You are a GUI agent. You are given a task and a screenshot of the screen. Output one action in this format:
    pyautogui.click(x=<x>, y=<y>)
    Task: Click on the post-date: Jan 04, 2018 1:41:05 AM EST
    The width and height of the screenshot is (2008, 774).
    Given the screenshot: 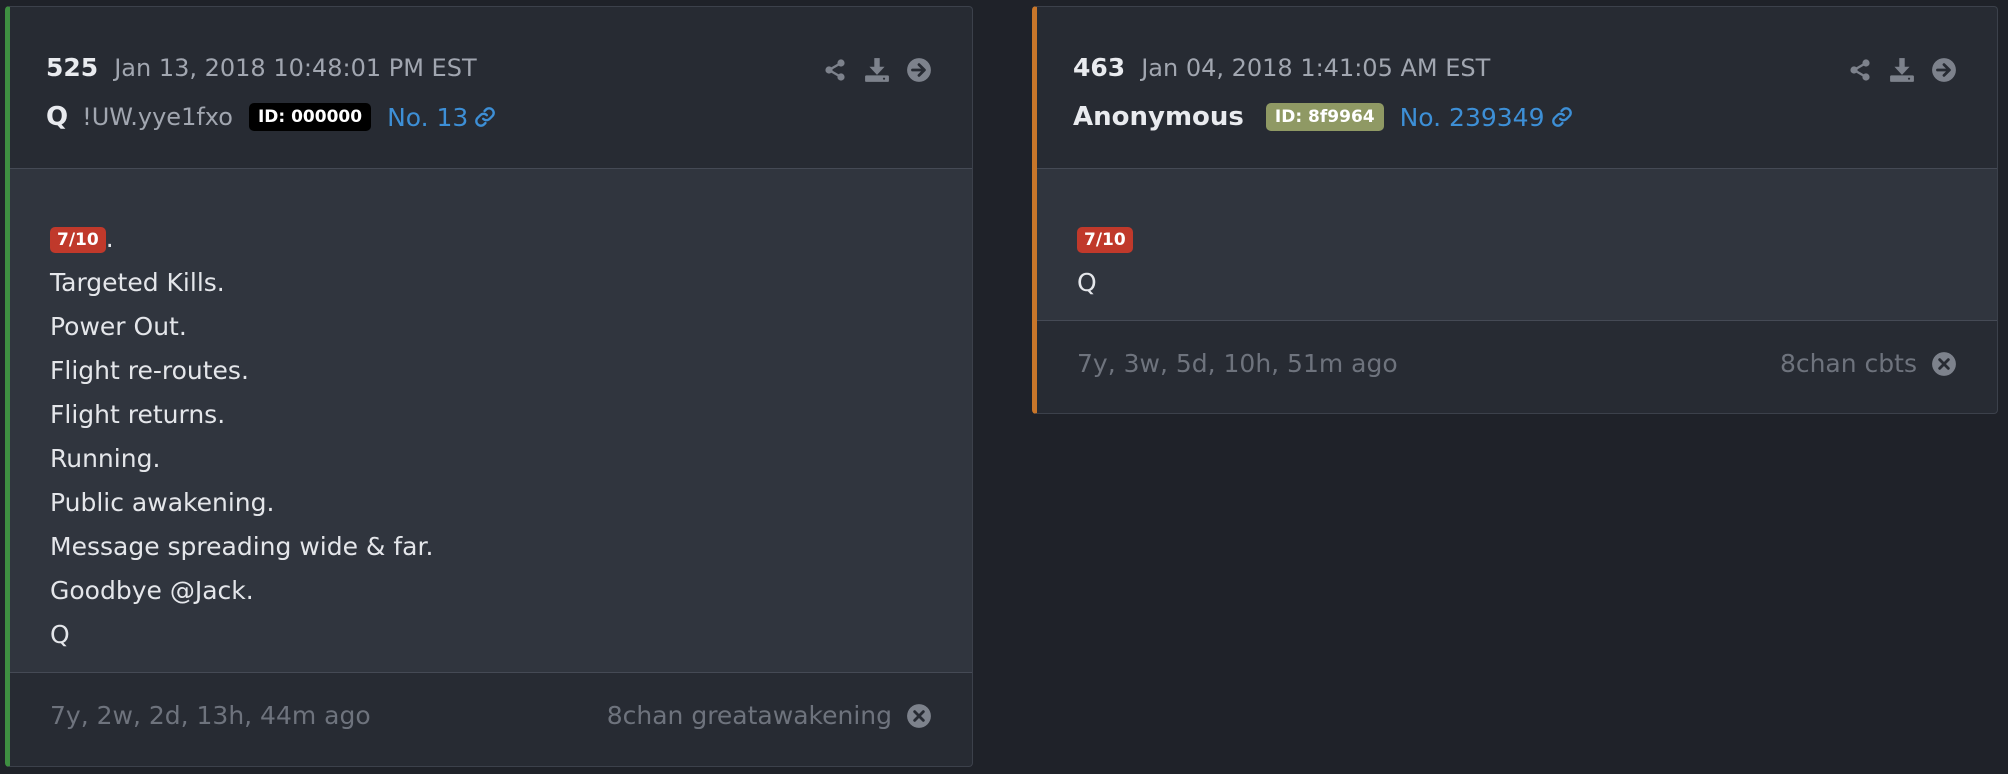 What is the action you would take?
    pyautogui.click(x=1316, y=68)
    